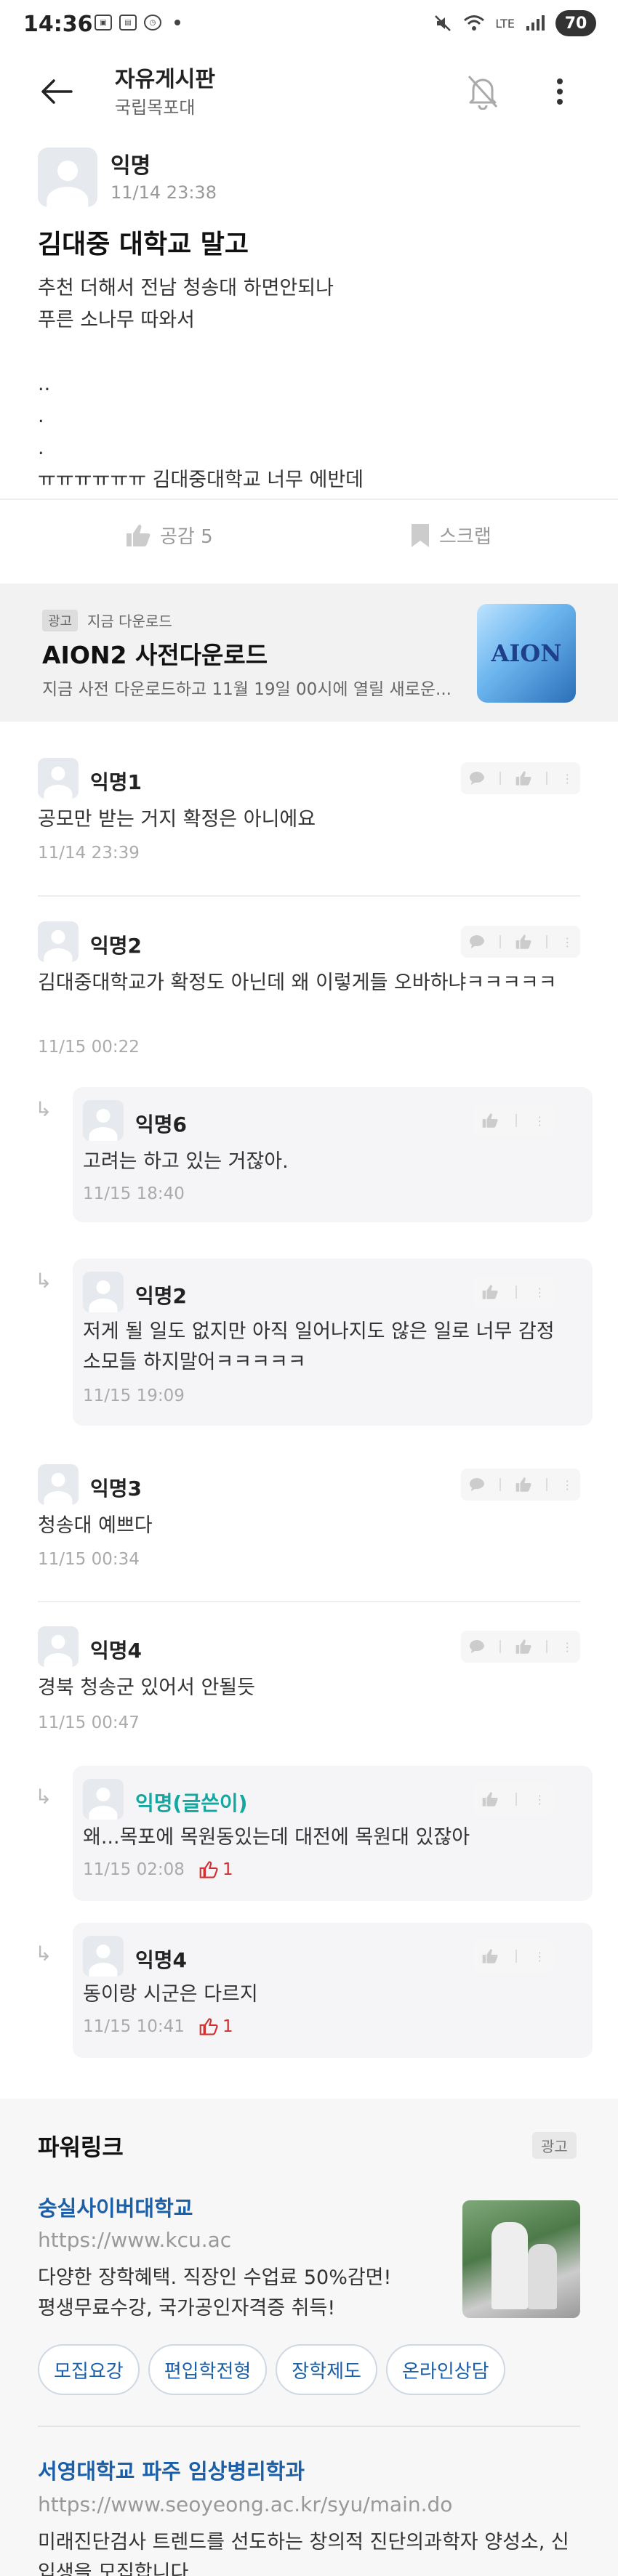 The height and width of the screenshot is (2576, 618). I want to click on ad-logo: AION, so click(526, 653).